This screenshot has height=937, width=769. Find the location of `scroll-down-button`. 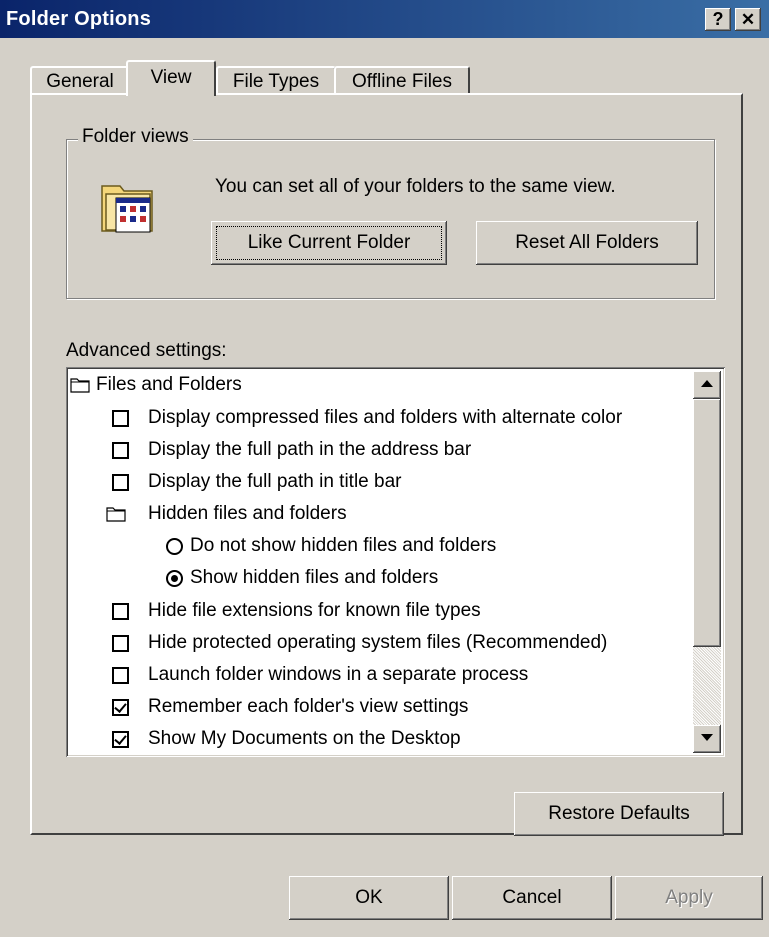

scroll-down-button is located at coordinates (707, 739).